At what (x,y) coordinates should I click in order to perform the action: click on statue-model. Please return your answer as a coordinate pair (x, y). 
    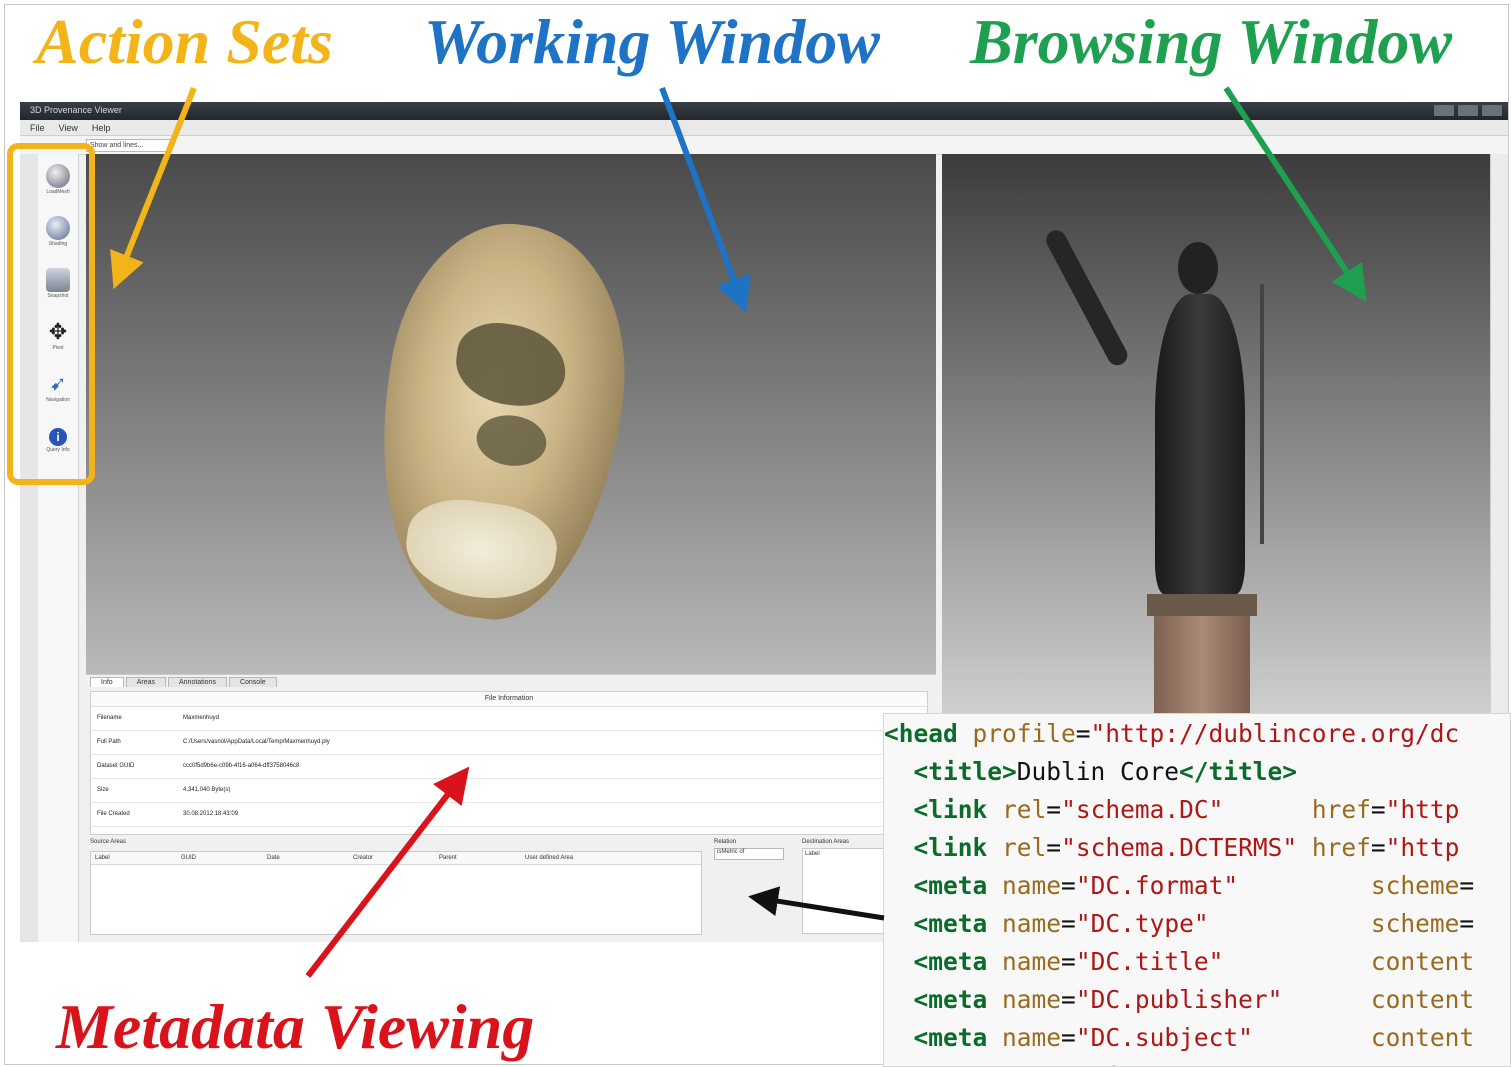
    Looking at the image, I should click on (1200, 444).